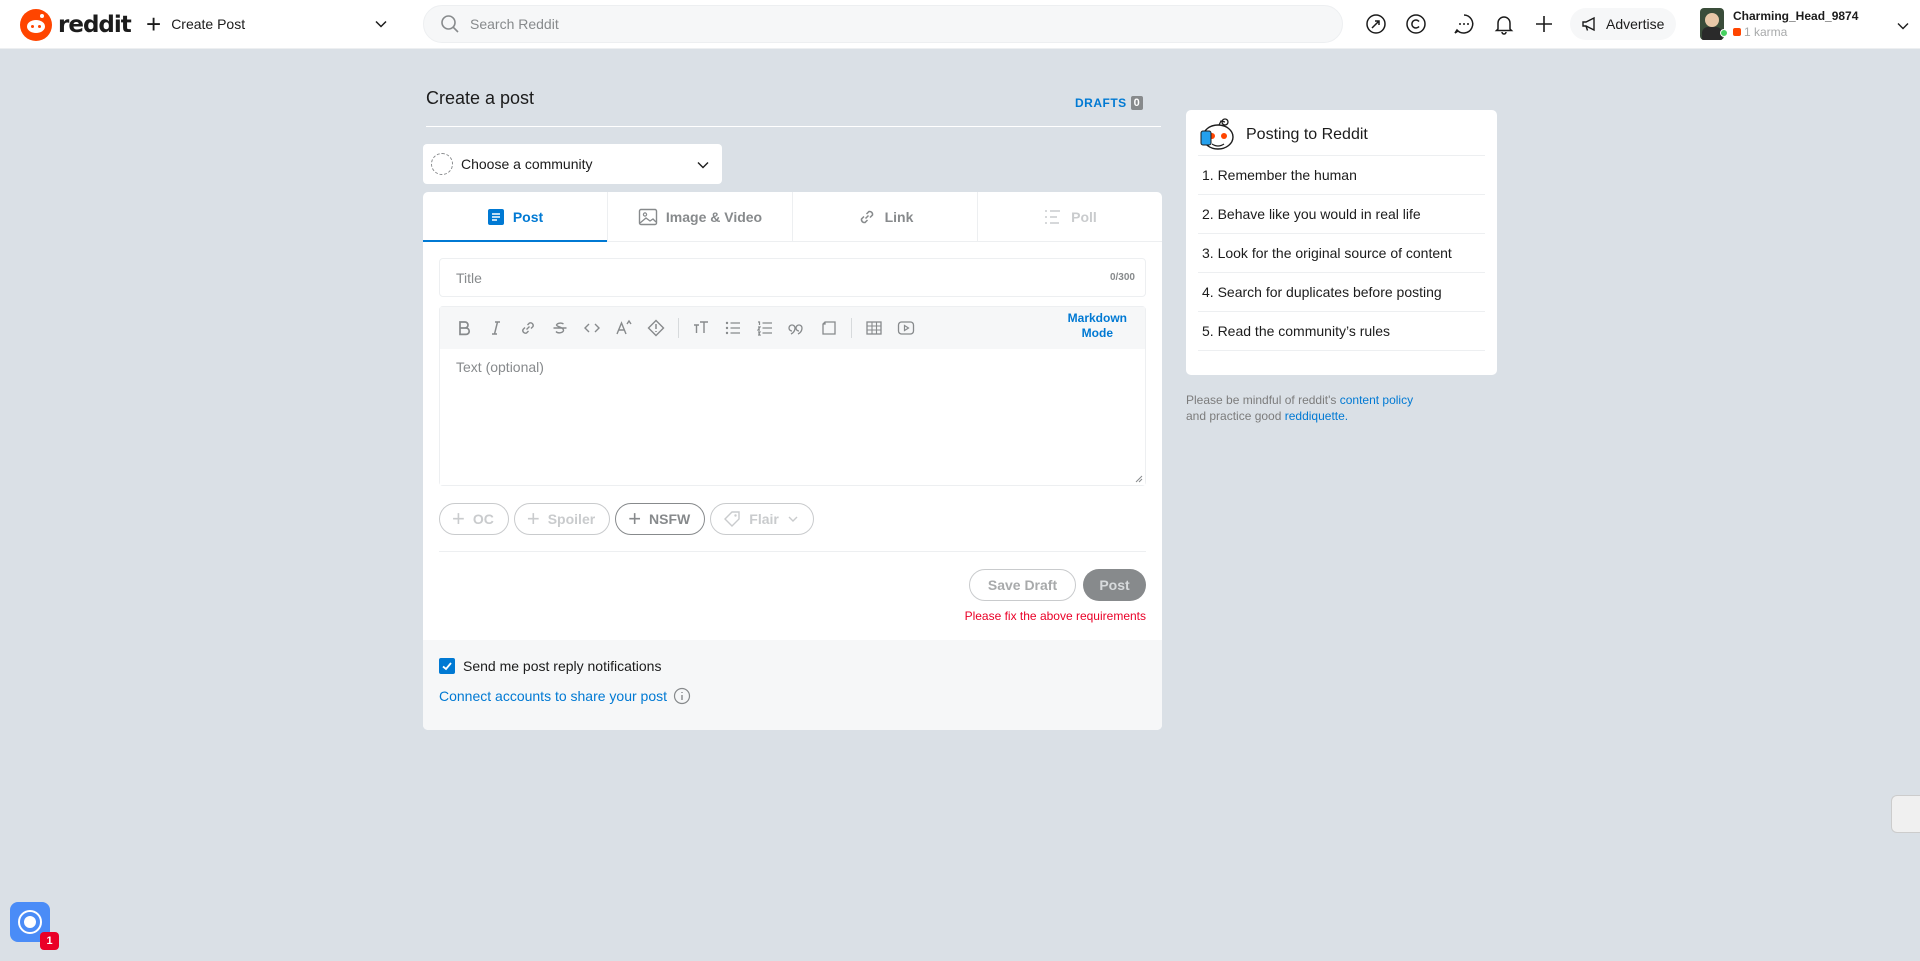 Image resolution: width=1920 pixels, height=961 pixels. Describe the element at coordinates (1341, 331) in the screenshot. I see `rule-item: 5. Read the community’s rules` at that location.